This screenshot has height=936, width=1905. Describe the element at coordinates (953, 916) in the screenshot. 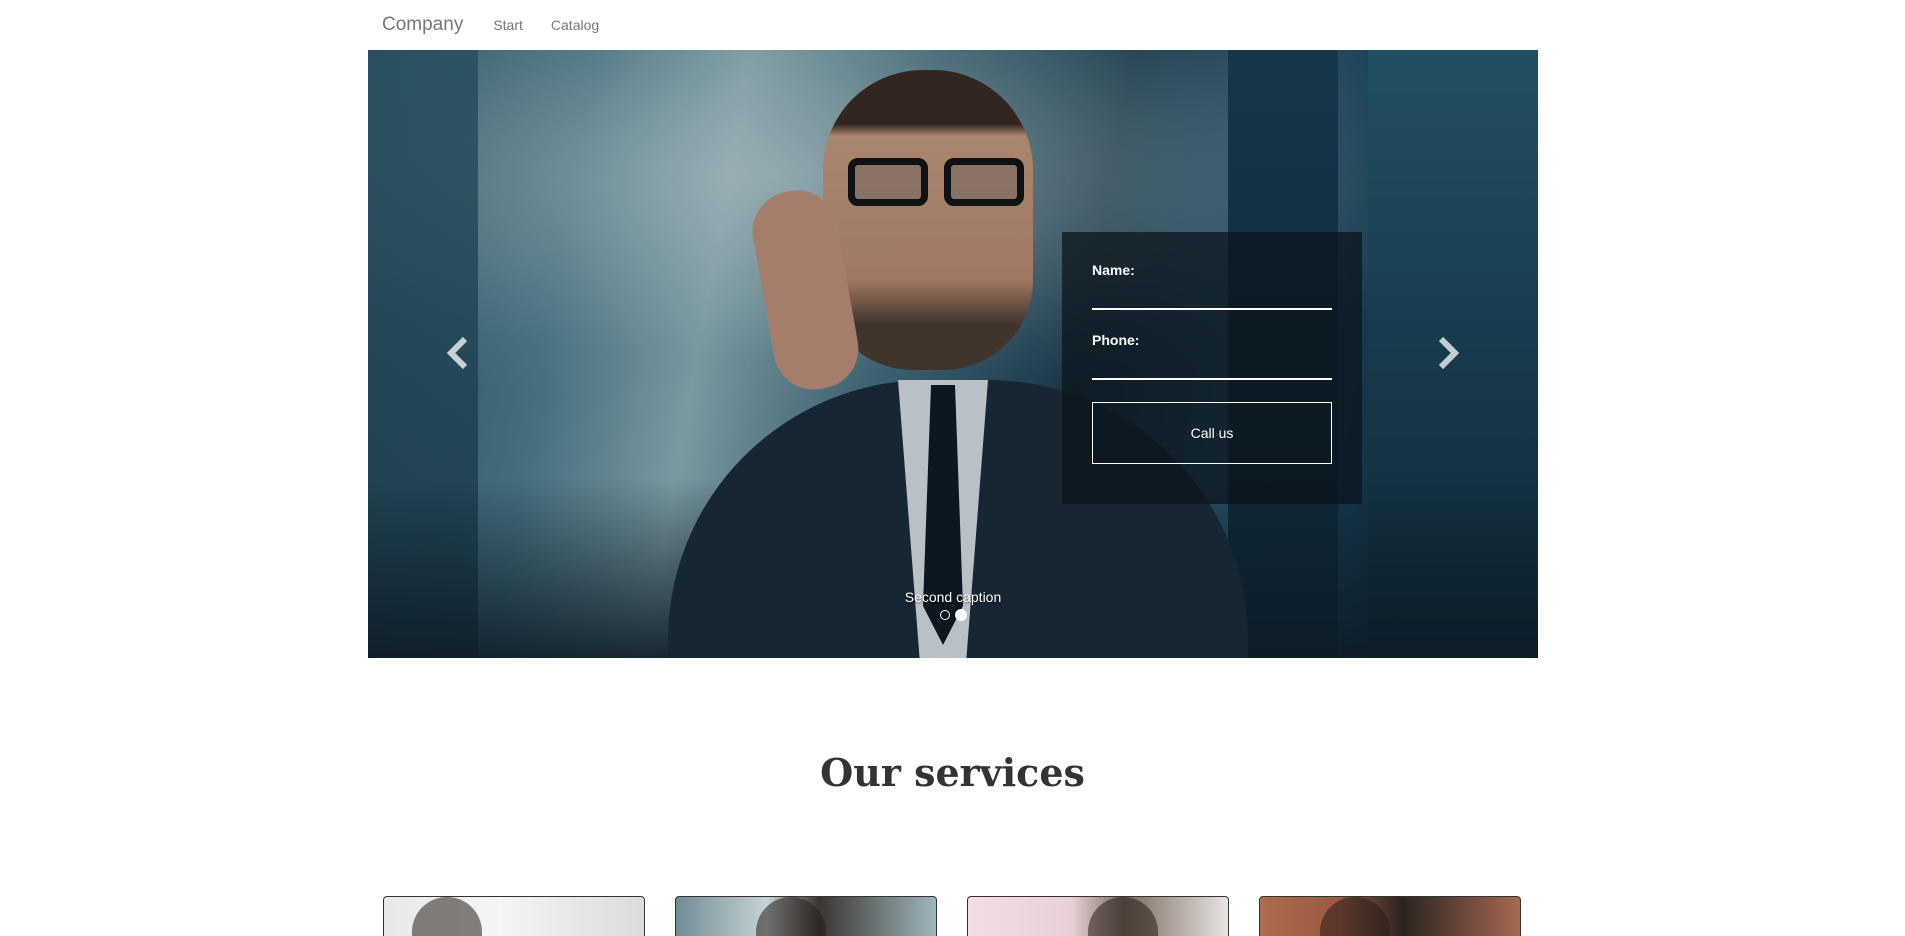

I see `services-cards` at that location.